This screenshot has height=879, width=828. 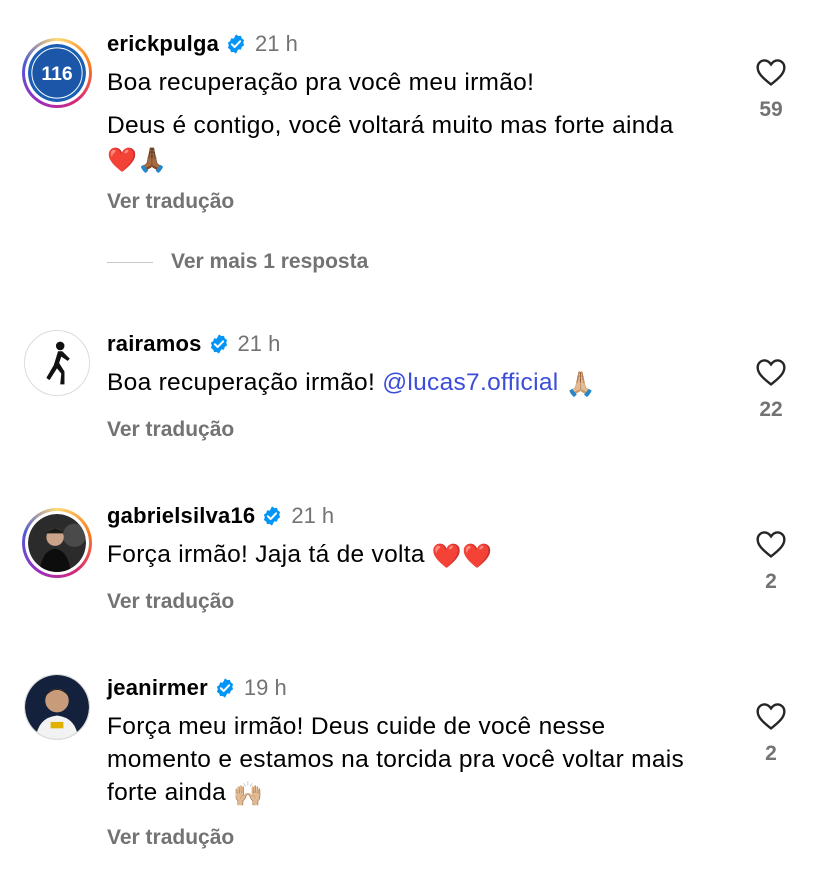 What do you see at coordinates (771, 389) in the screenshot?
I see `like-button: 22` at bounding box center [771, 389].